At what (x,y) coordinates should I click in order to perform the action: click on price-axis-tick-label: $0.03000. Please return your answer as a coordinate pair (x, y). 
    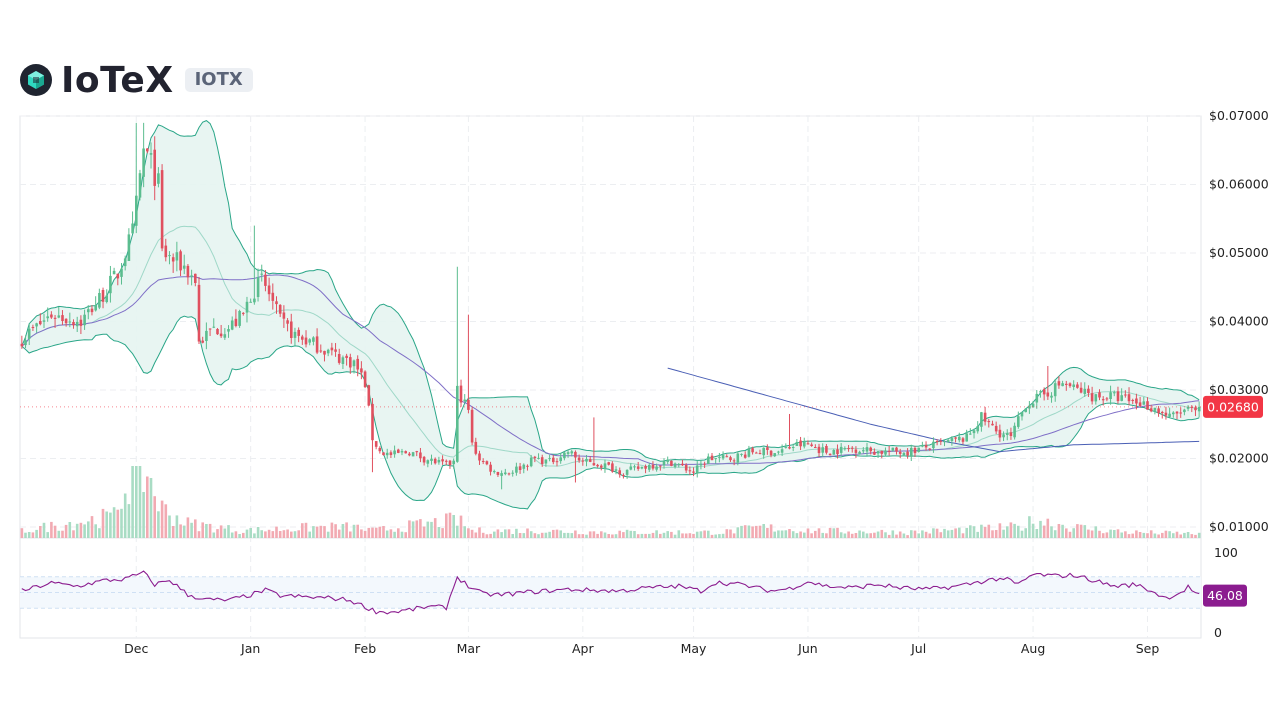
    Looking at the image, I should click on (1239, 389).